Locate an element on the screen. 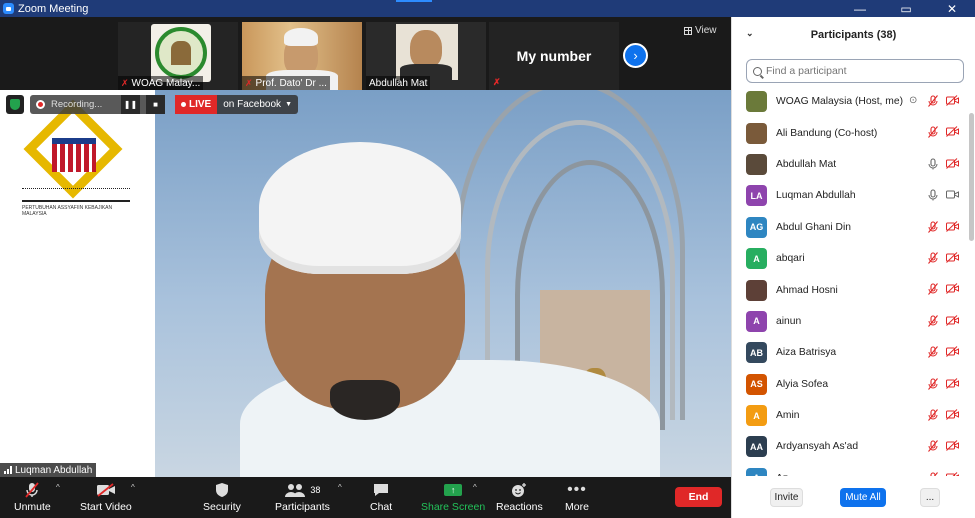  participant-row: WOAG Malaysia (Host, me) ⊙ is located at coordinates (850, 101).